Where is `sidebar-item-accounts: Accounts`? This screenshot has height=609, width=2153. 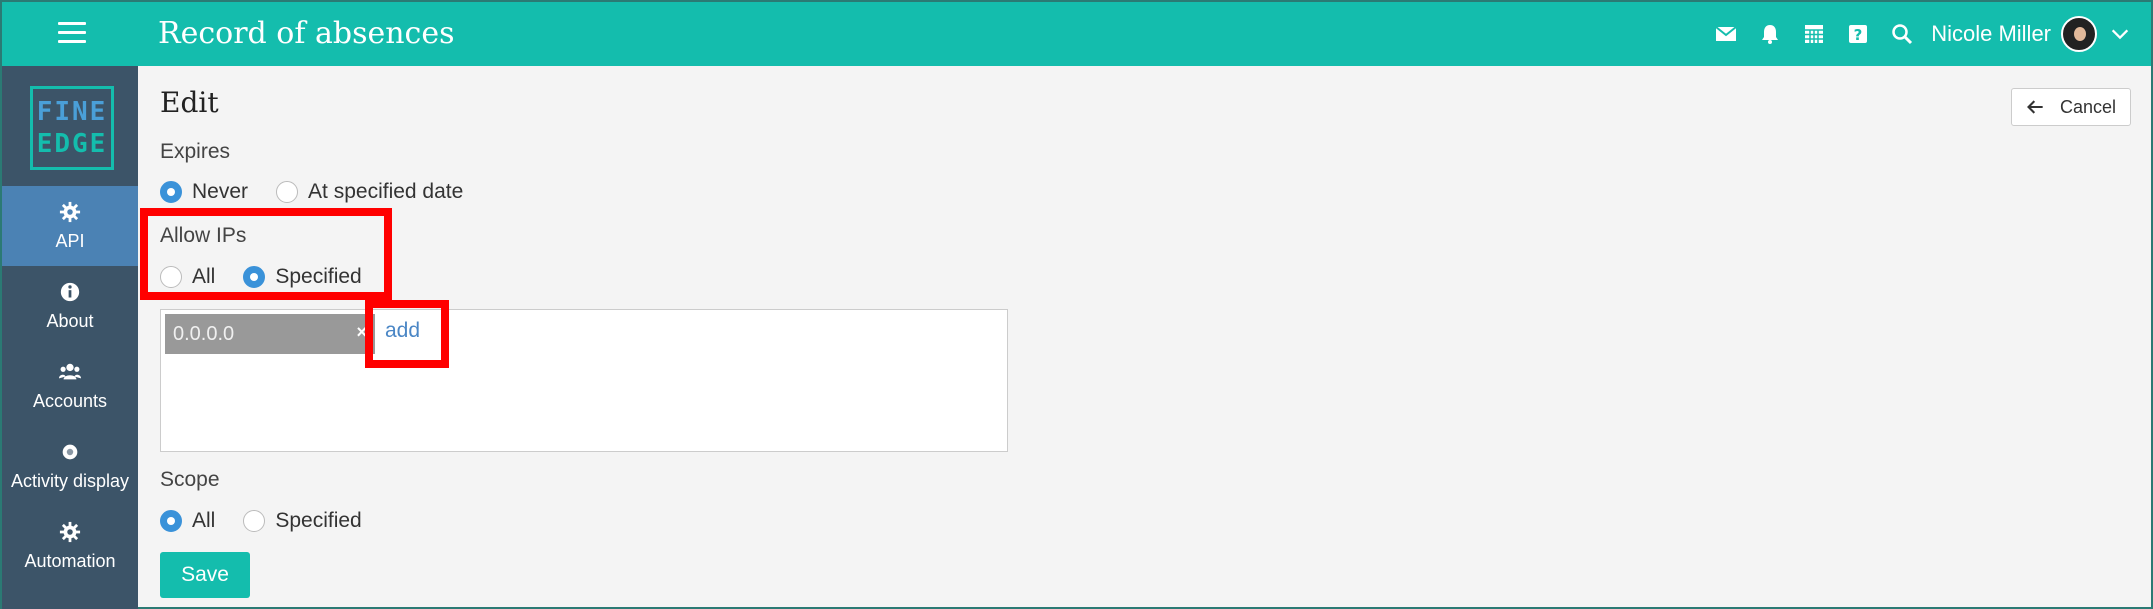
sidebar-item-accounts: Accounts is located at coordinates (70, 386).